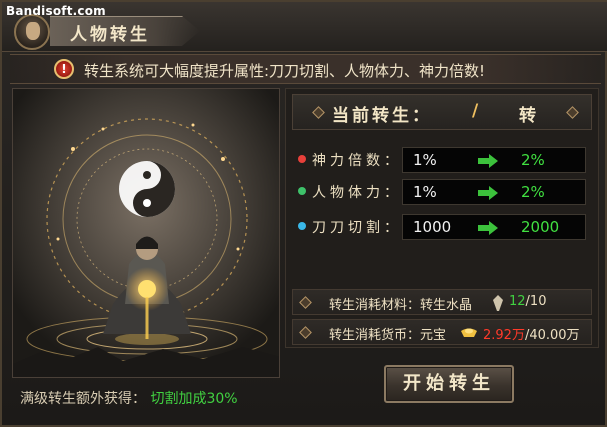 This screenshot has height=427, width=607. I want to click on material-cost-row: 转生消耗材料：转生水晶 12/10, so click(442, 302).